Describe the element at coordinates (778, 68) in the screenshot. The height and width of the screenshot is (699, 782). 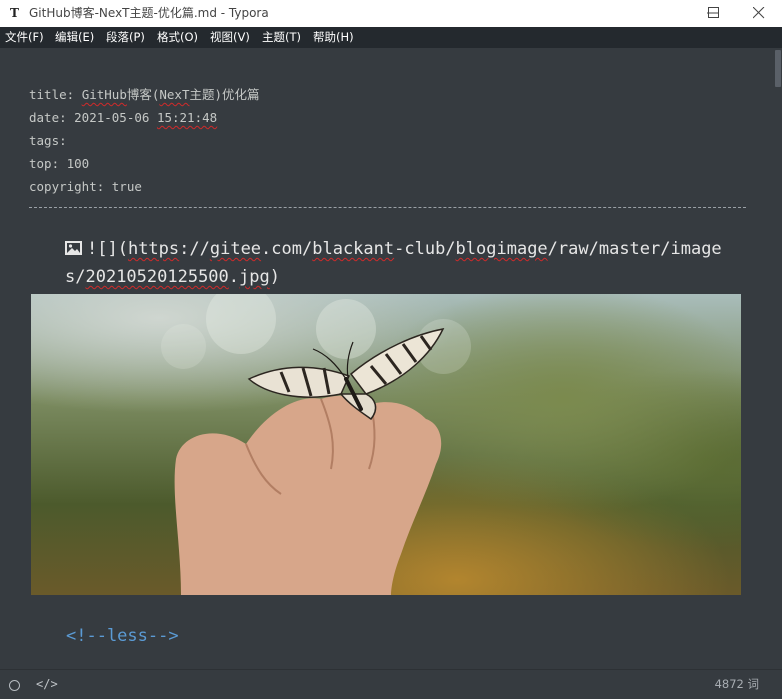
I see `scrollbar-thumb` at that location.